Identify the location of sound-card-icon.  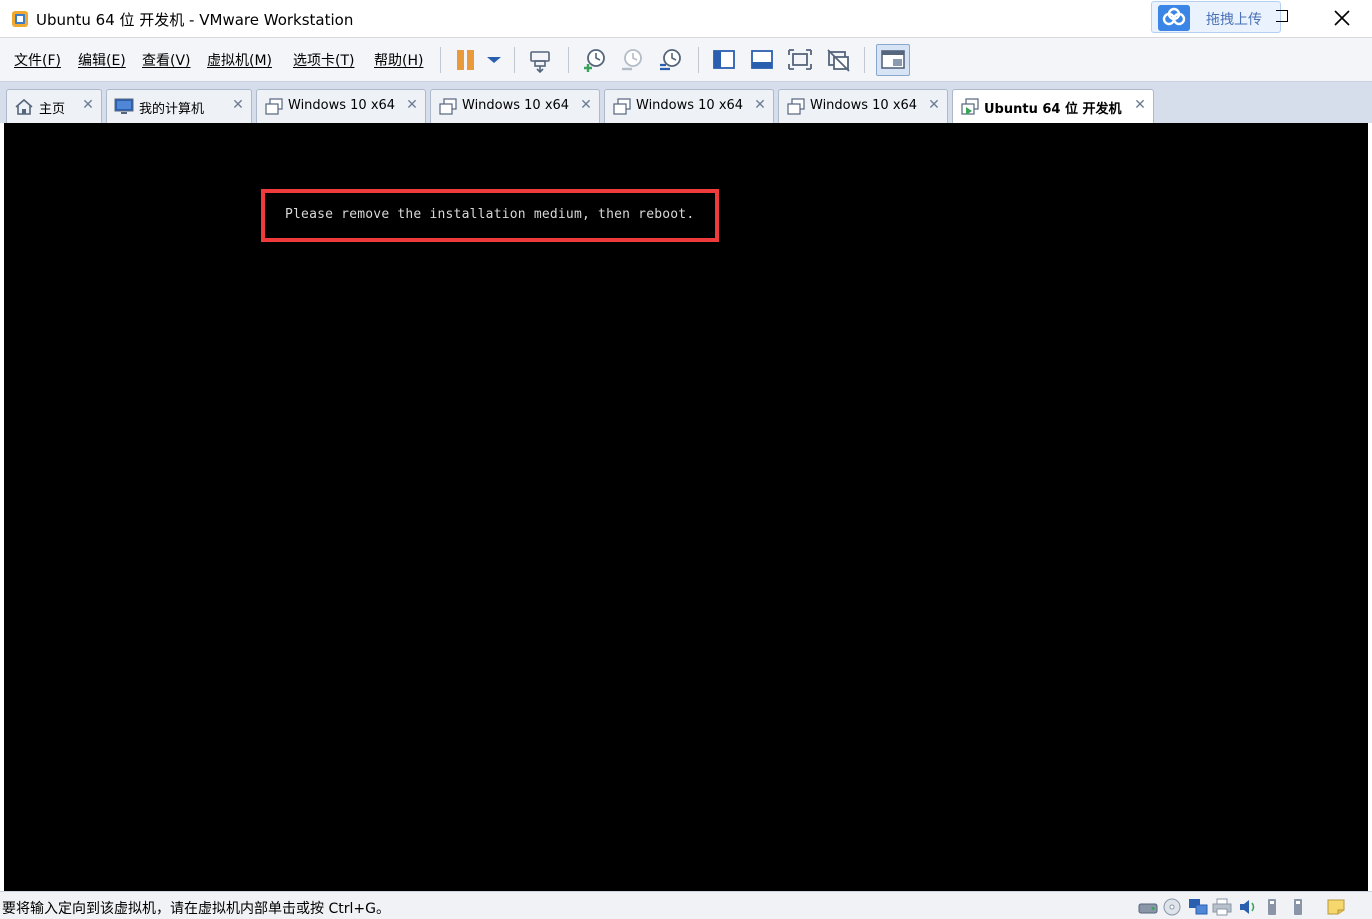
(1247, 907).